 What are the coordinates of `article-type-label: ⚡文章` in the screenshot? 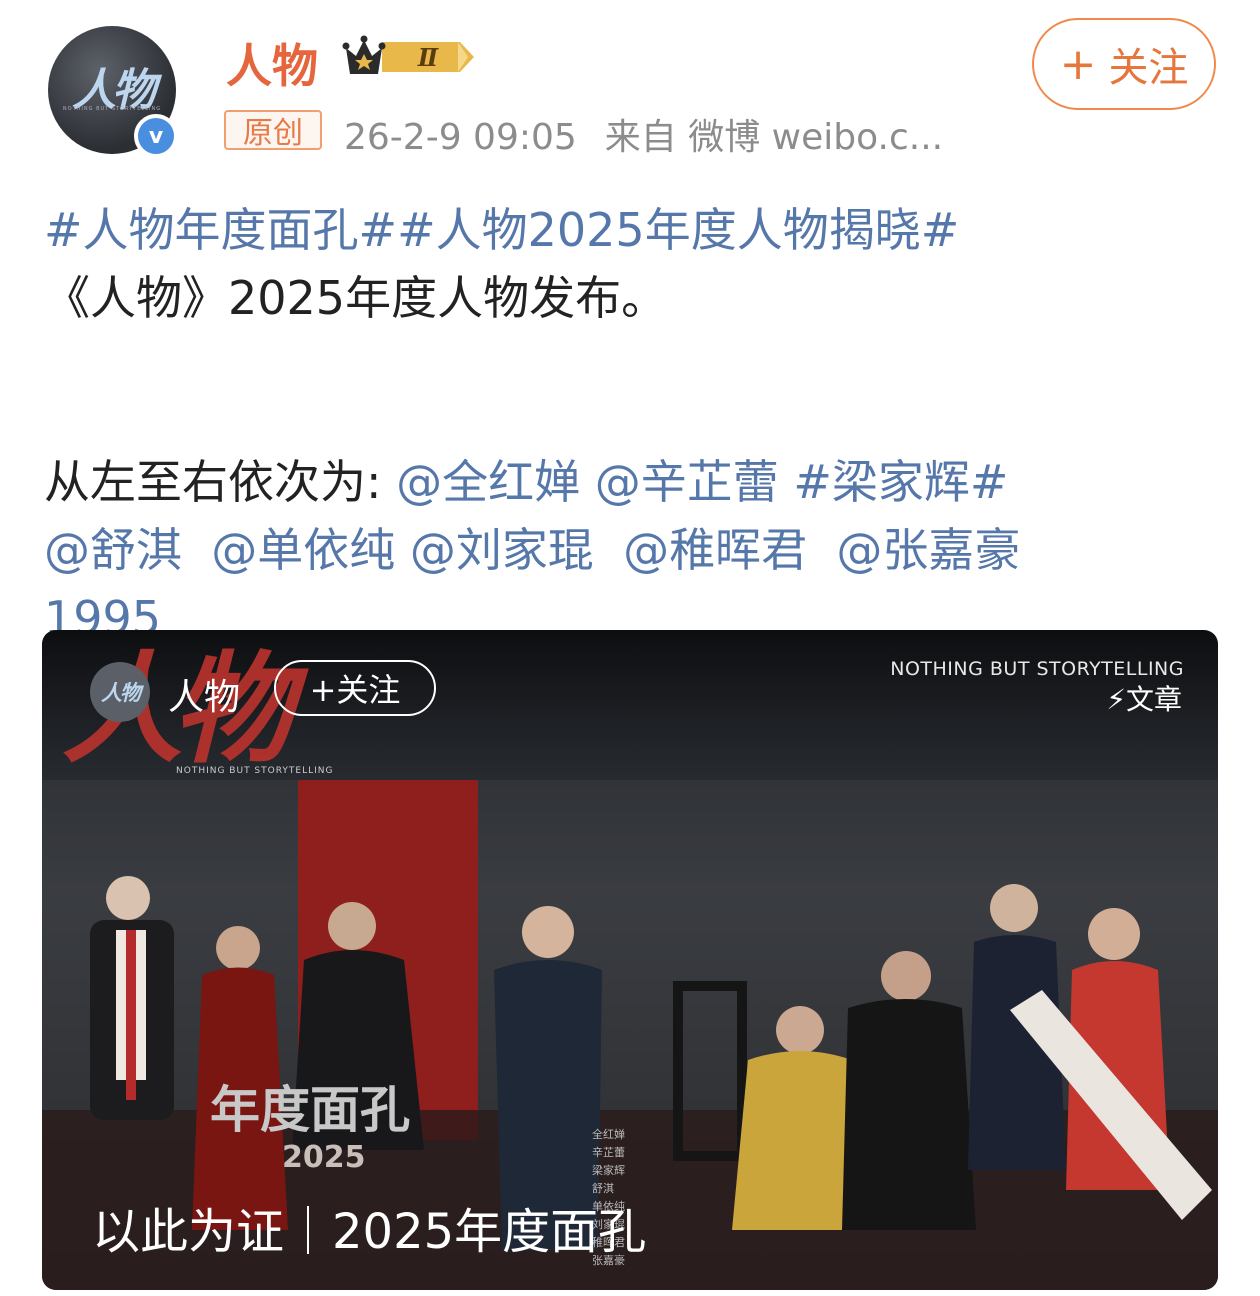 It's located at (1144, 698).